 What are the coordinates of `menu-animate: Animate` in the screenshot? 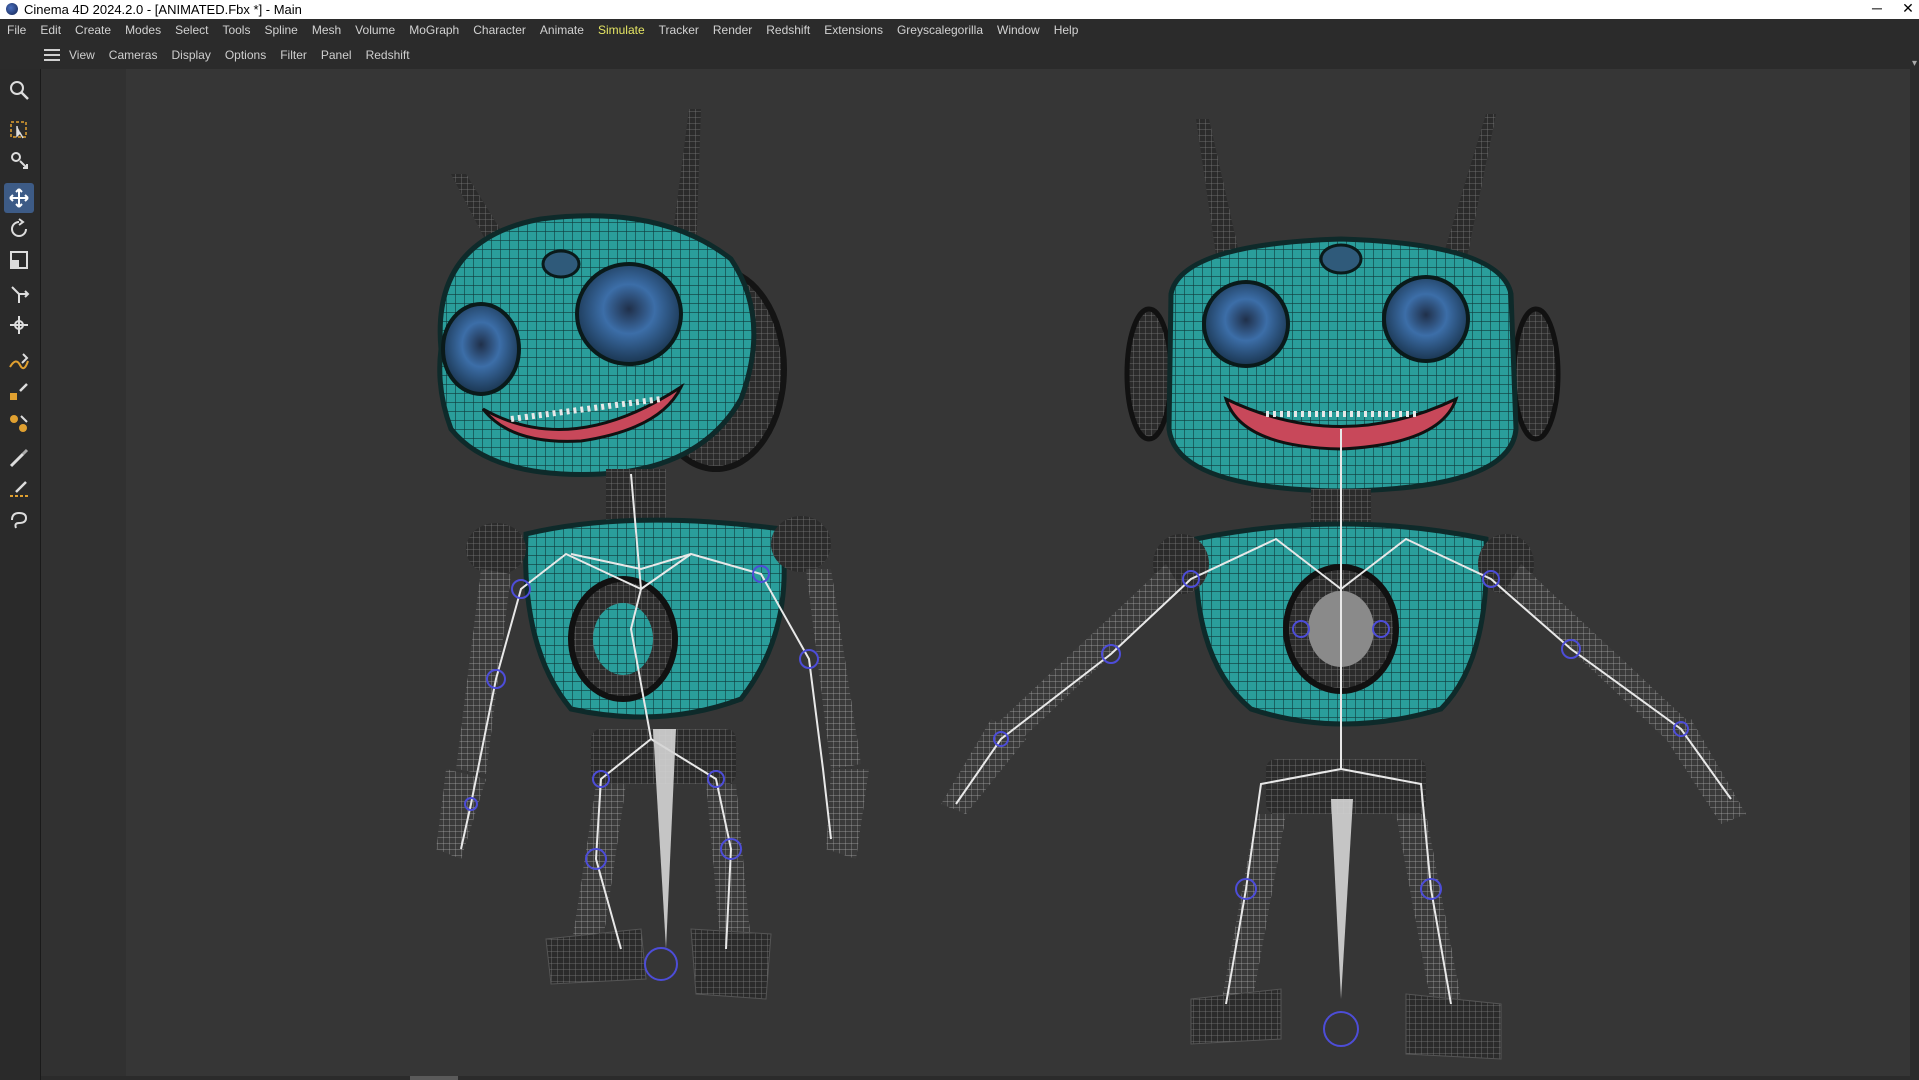 It's located at (562, 30).